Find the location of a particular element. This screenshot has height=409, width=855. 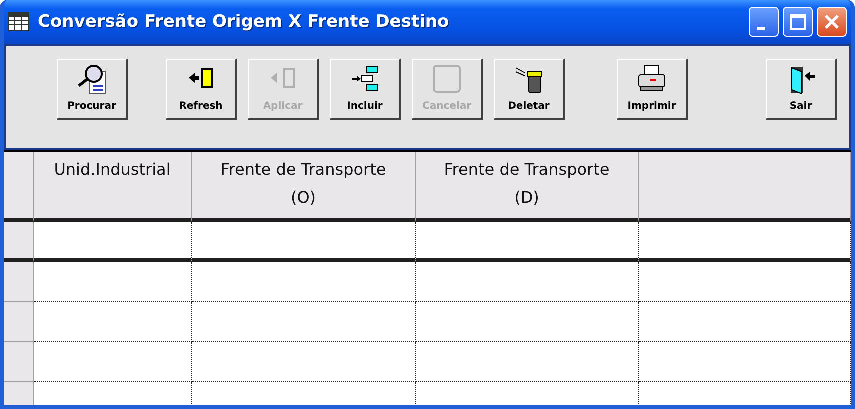

maximize-button is located at coordinates (798, 22).